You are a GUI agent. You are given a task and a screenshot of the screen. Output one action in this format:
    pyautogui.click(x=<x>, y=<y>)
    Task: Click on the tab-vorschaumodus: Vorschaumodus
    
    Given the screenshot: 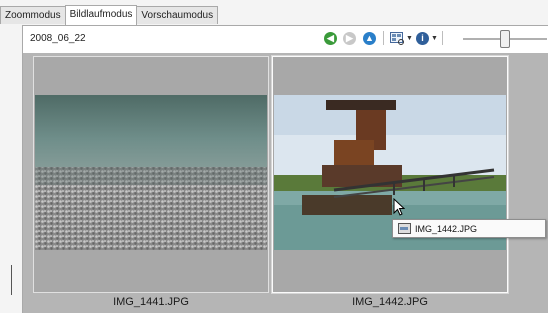 What is the action you would take?
    pyautogui.click(x=177, y=15)
    